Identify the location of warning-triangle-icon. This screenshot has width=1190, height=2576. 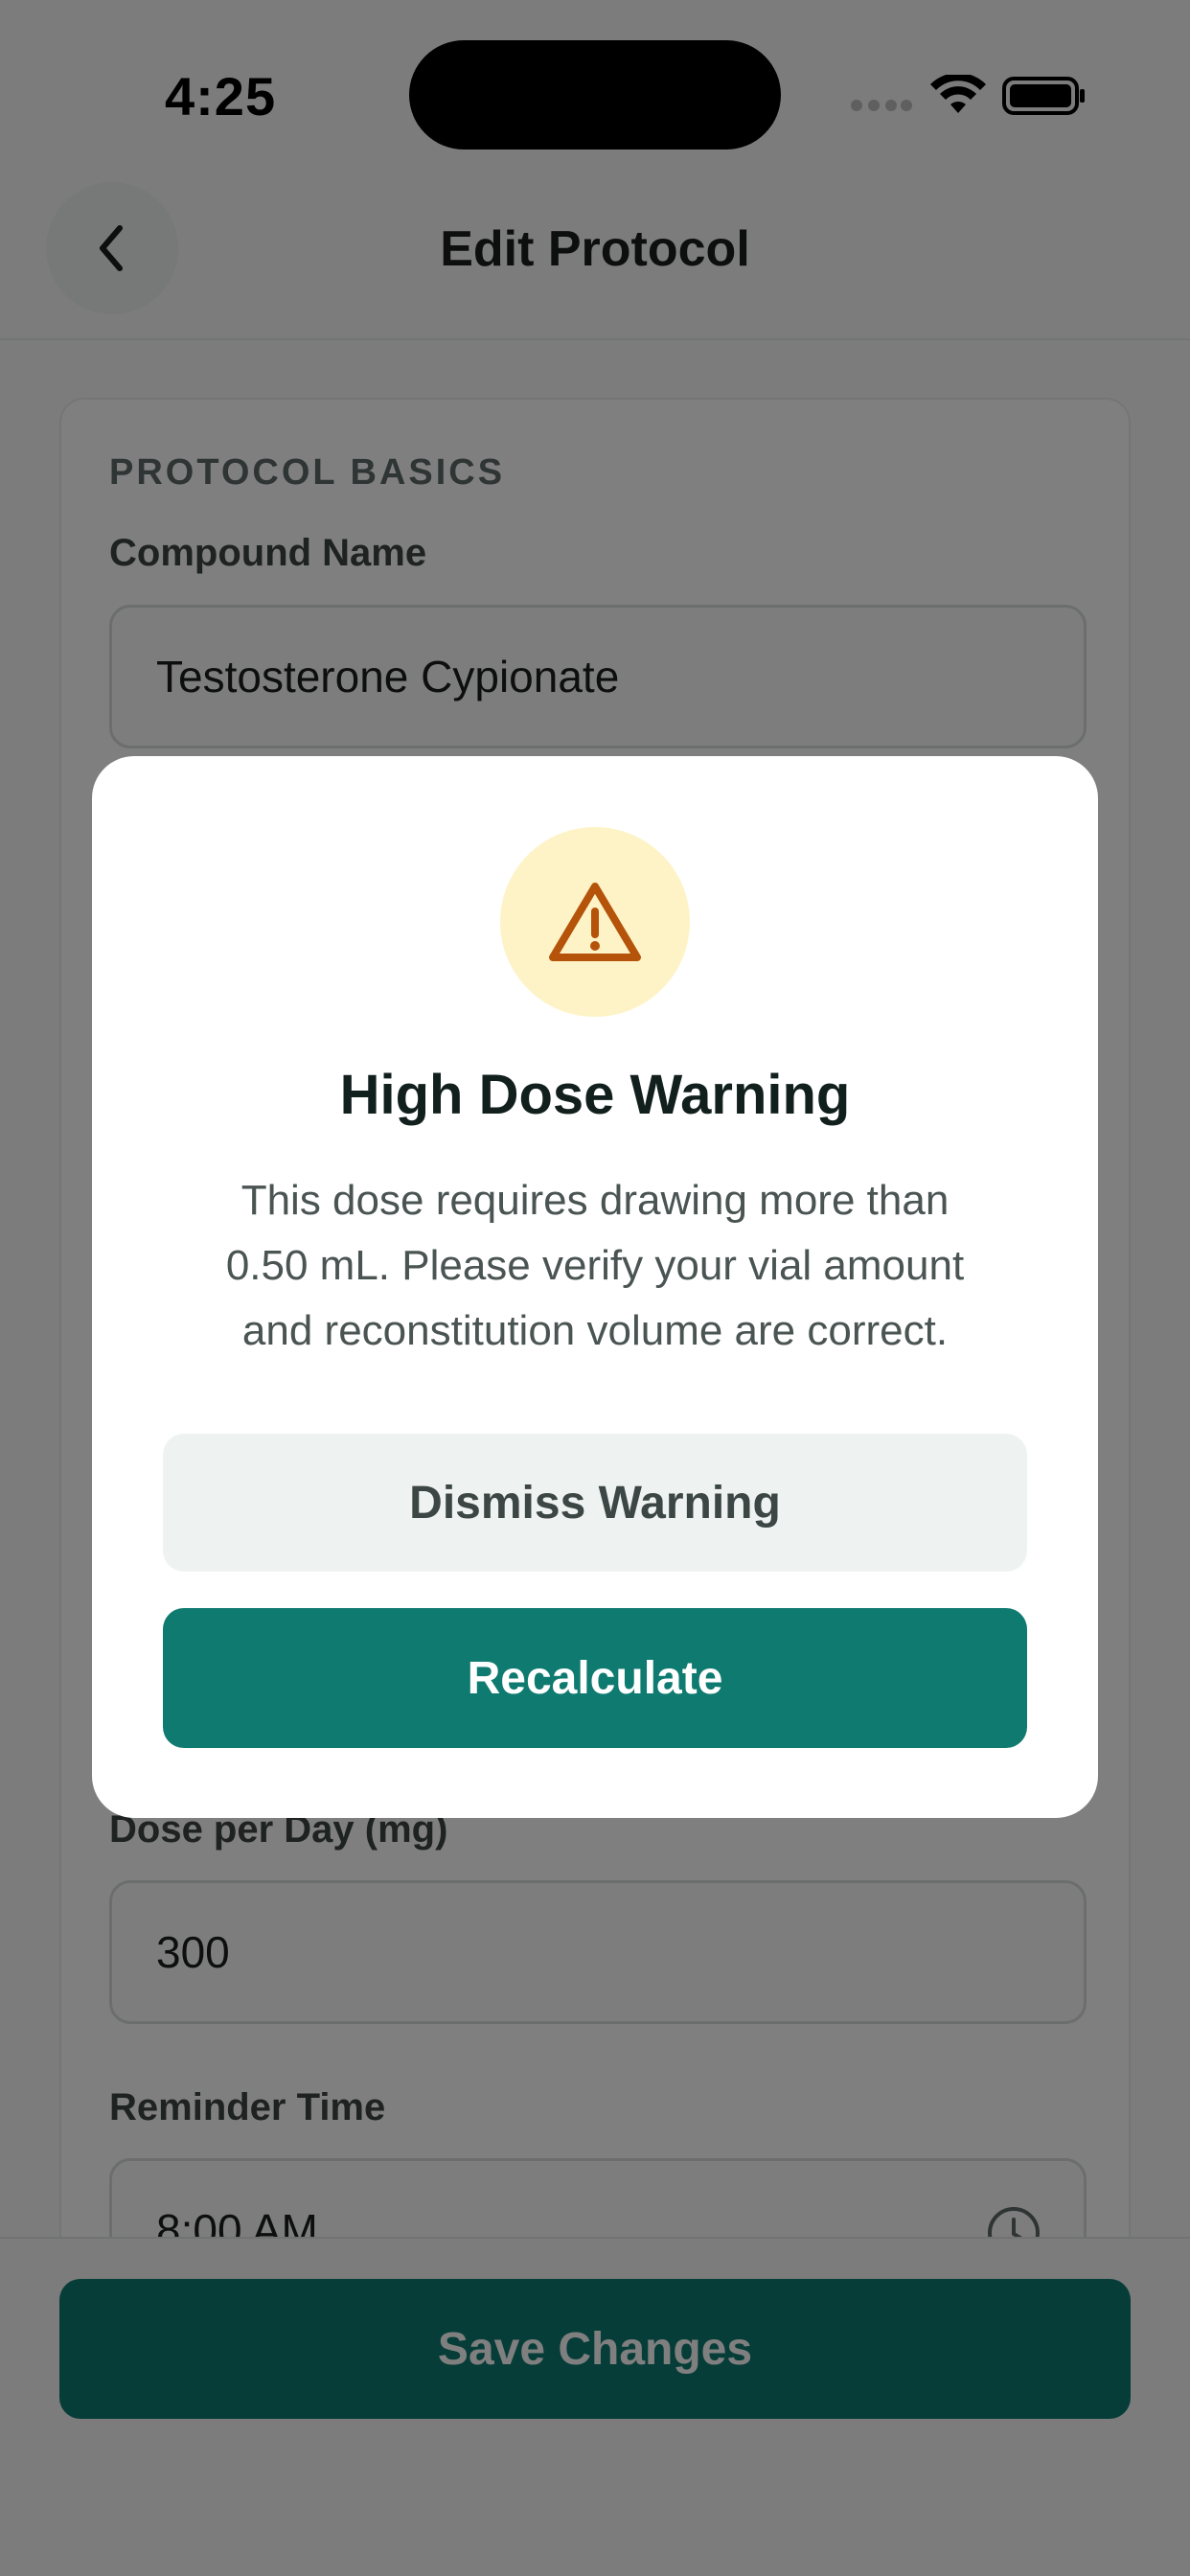
(595, 922).